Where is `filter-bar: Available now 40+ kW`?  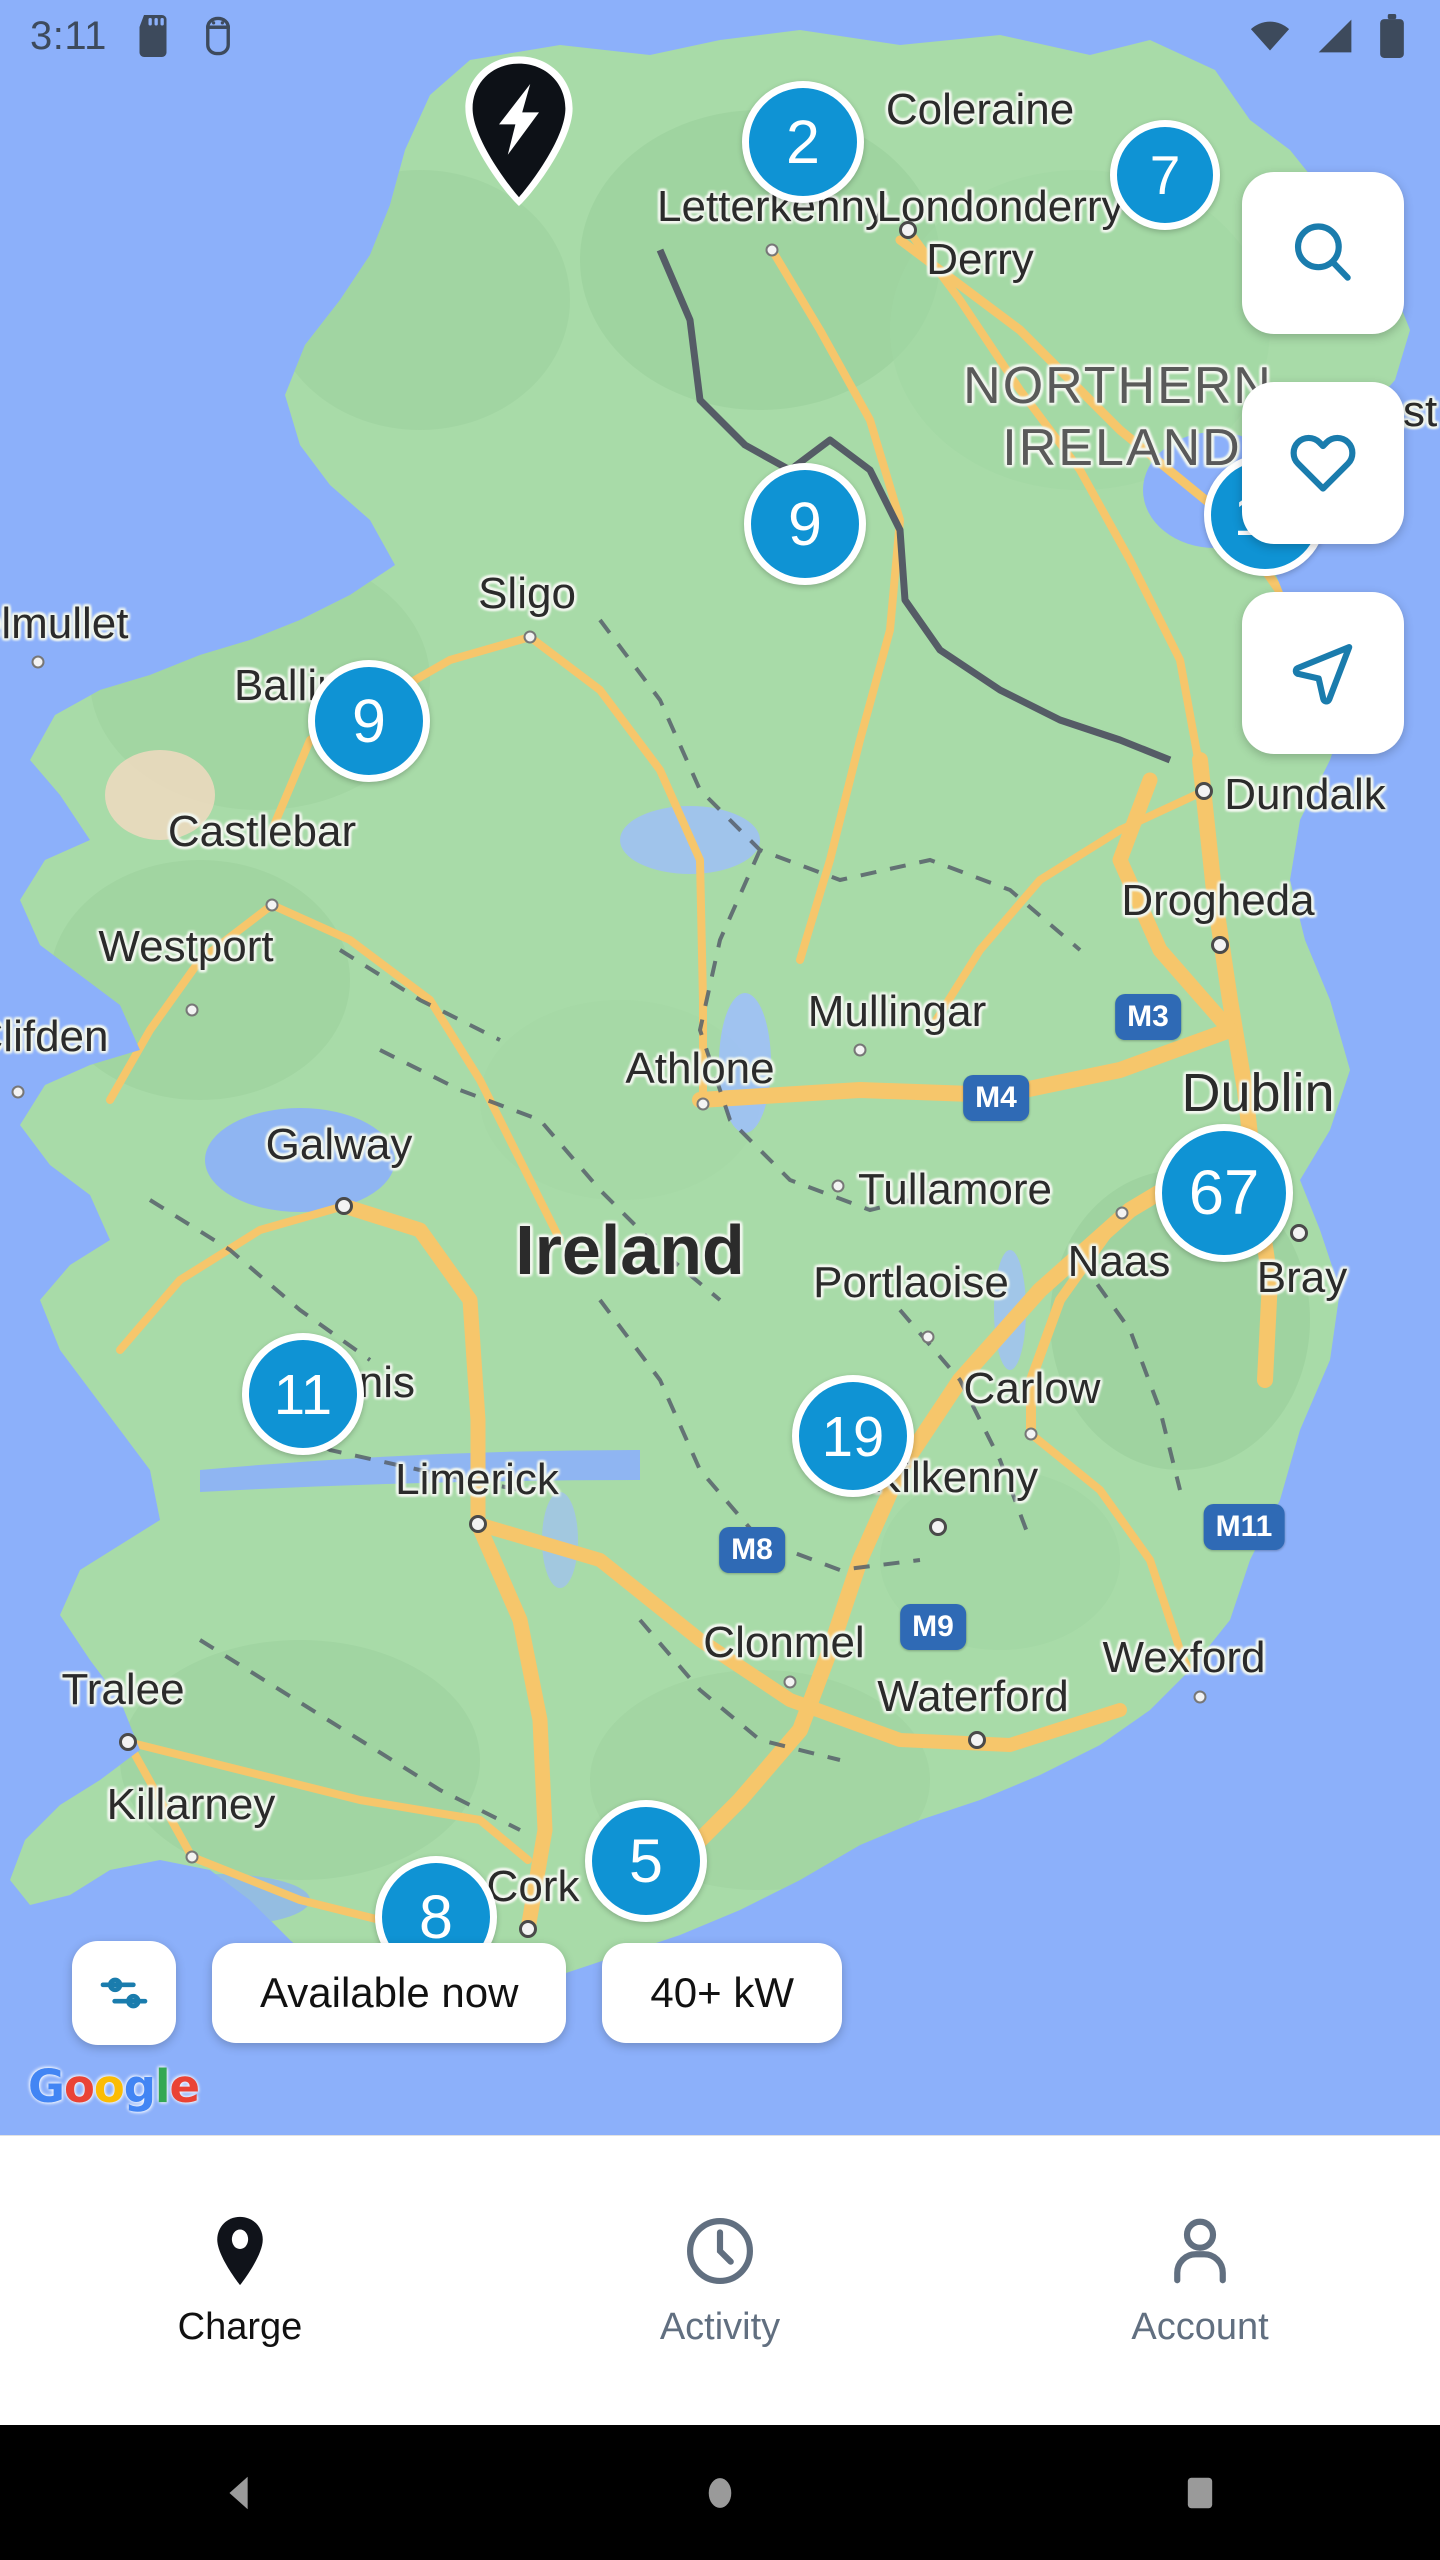
filter-bar: Available now 40+ kW is located at coordinates (720, 1993).